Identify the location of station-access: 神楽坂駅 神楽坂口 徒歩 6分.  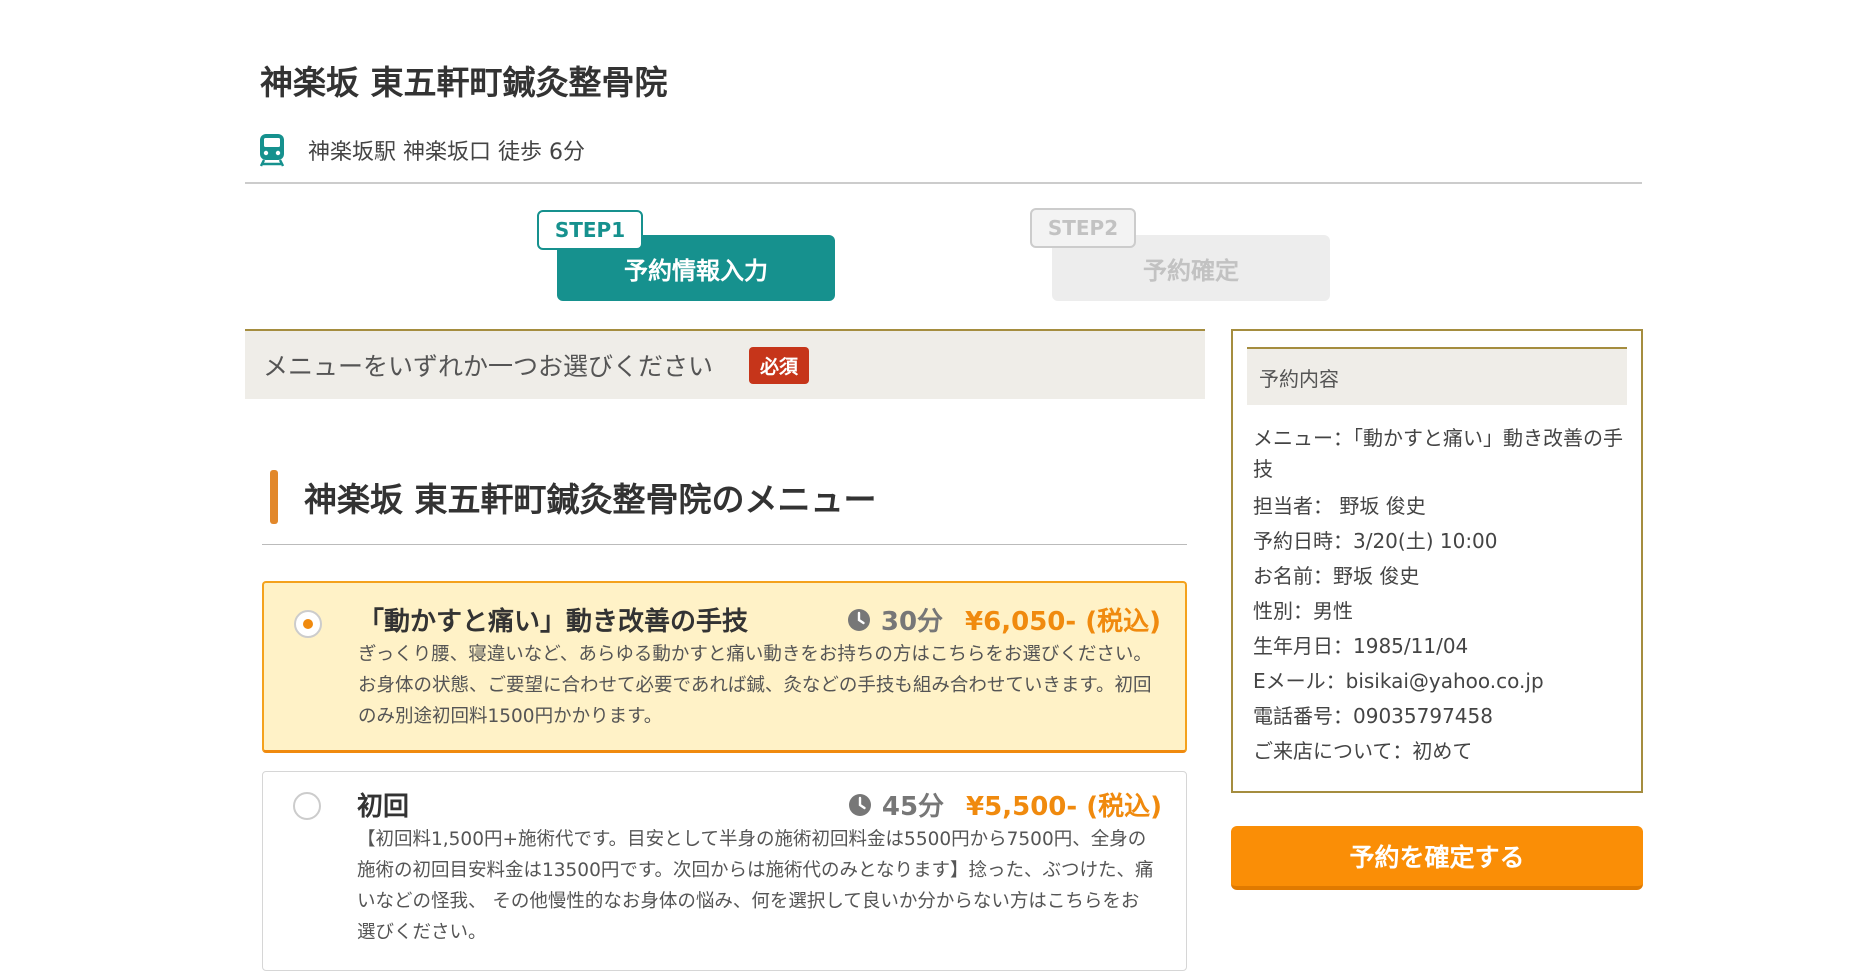
(421, 150).